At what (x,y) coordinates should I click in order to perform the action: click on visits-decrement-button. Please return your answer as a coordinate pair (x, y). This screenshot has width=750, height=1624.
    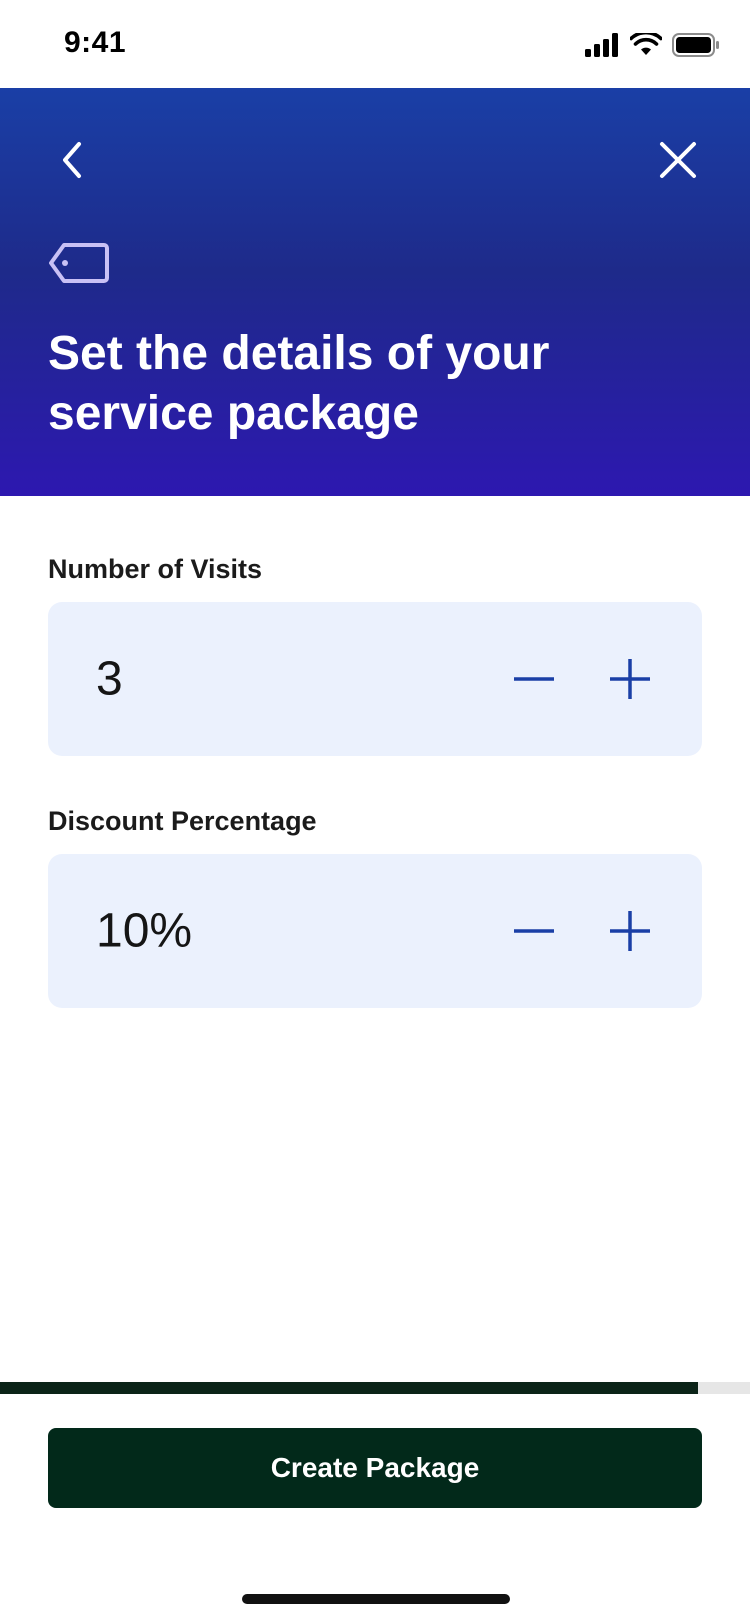
    Looking at the image, I should click on (534, 679).